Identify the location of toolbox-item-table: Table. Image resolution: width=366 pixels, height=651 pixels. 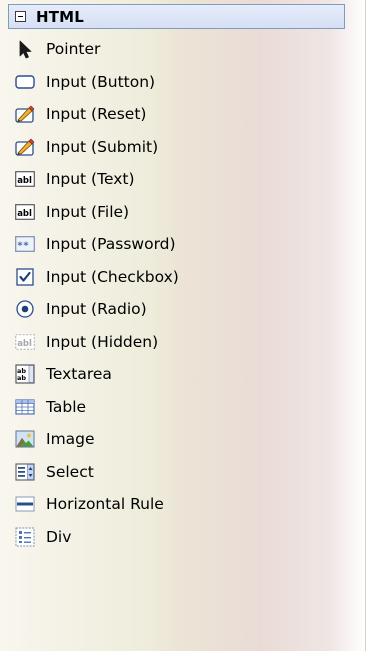
(183, 407).